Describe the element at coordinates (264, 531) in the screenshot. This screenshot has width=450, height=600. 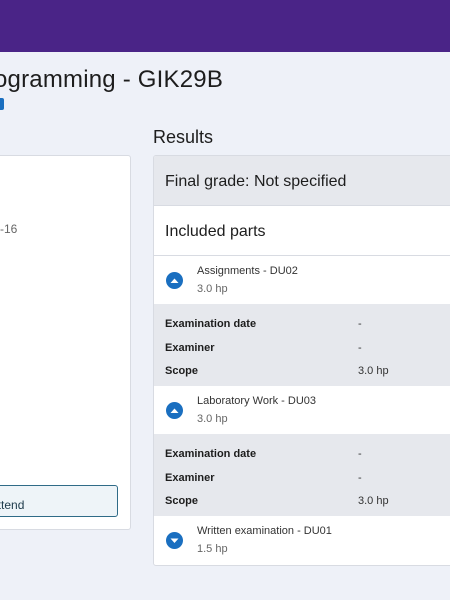
I see `part-name: Written examination - DU01` at that location.